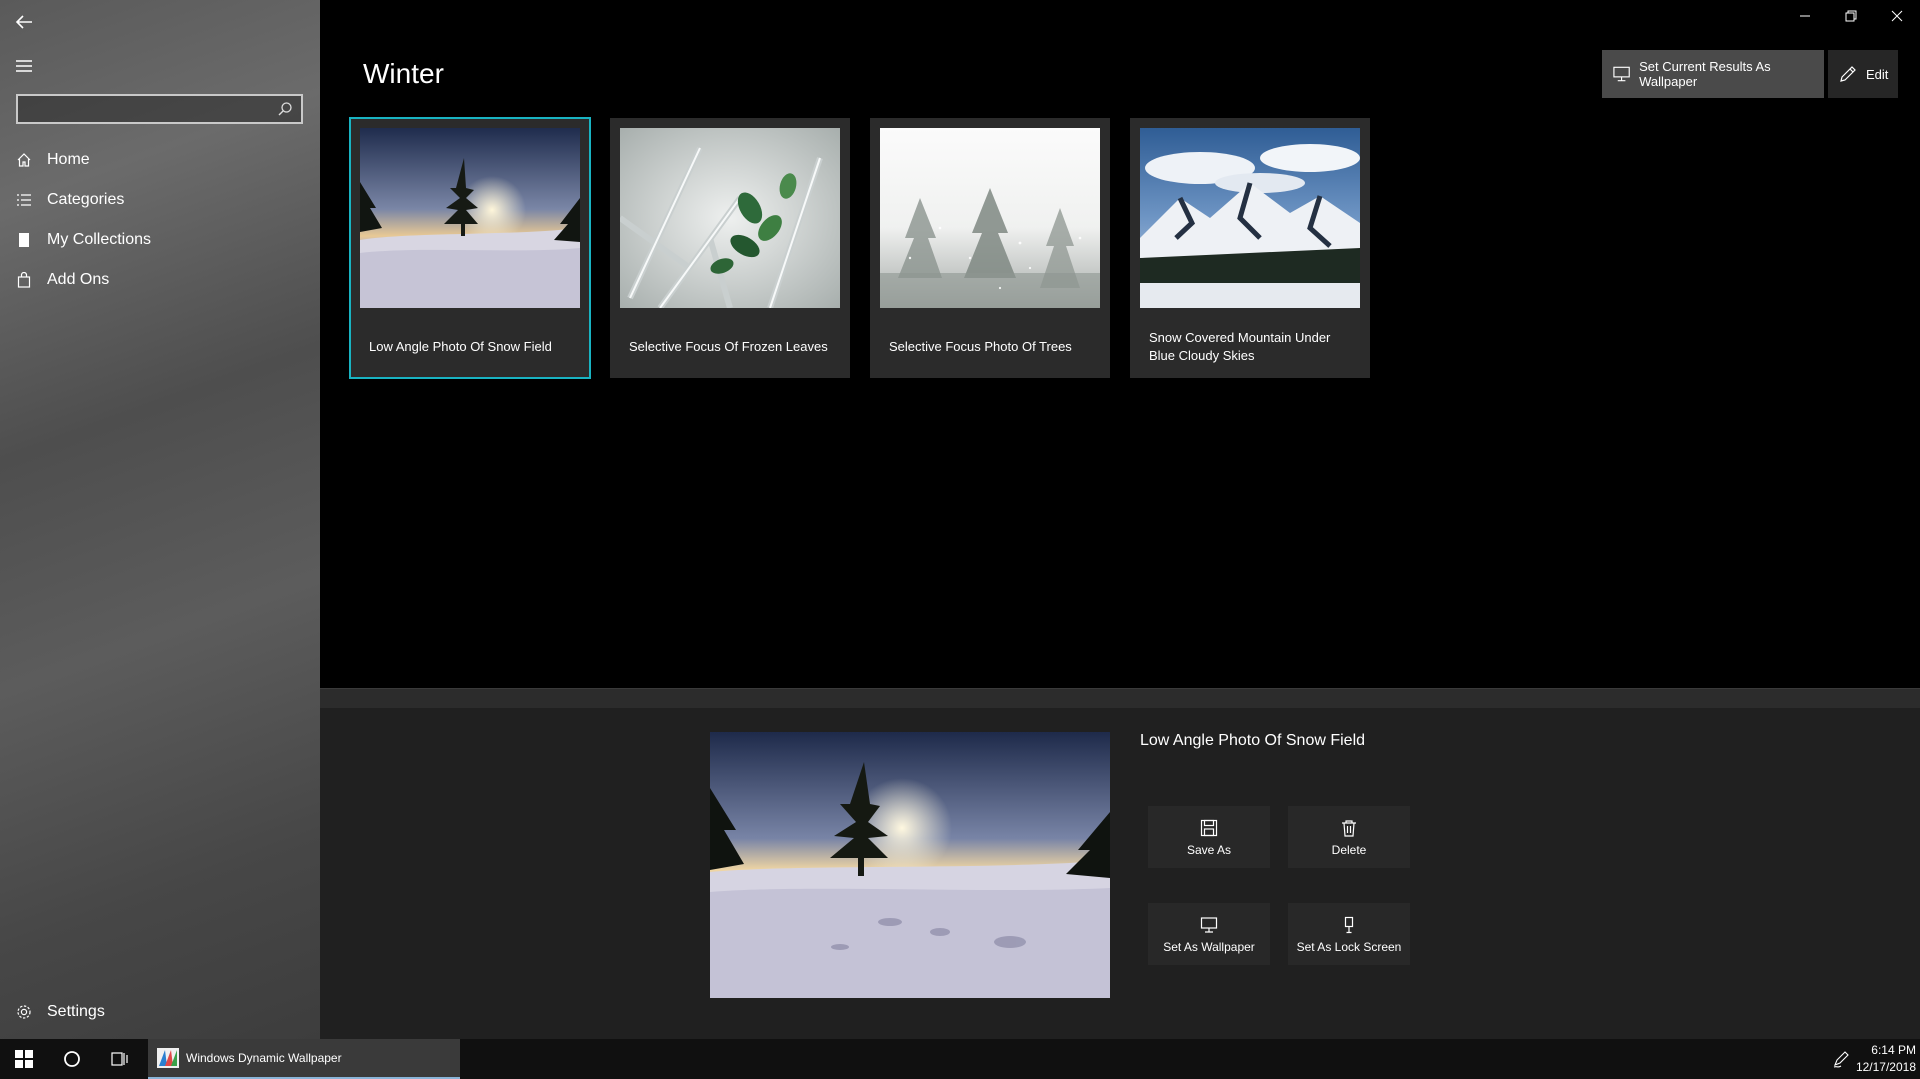 Image resolution: width=1920 pixels, height=1079 pixels. I want to click on delete-button: Delete, so click(1349, 837).